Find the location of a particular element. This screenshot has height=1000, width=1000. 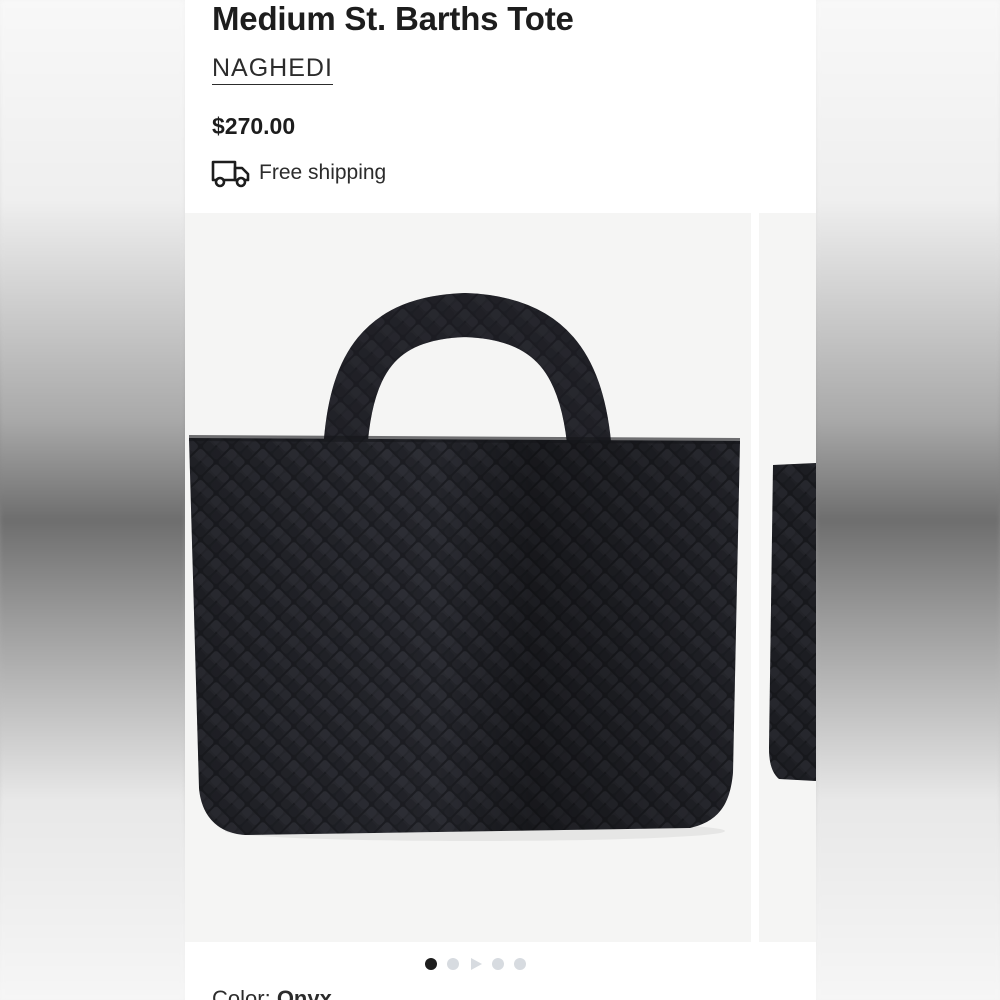

next-product-image is located at coordinates (787, 577).